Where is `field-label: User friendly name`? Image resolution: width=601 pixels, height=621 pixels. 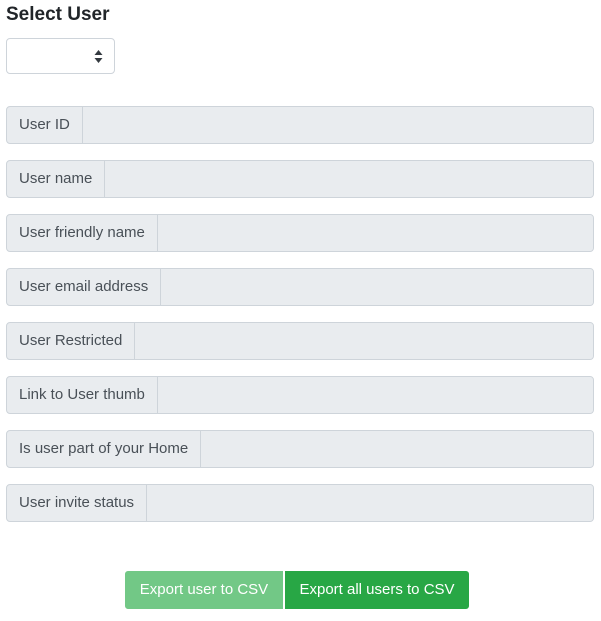
field-label: User friendly name is located at coordinates (82, 233).